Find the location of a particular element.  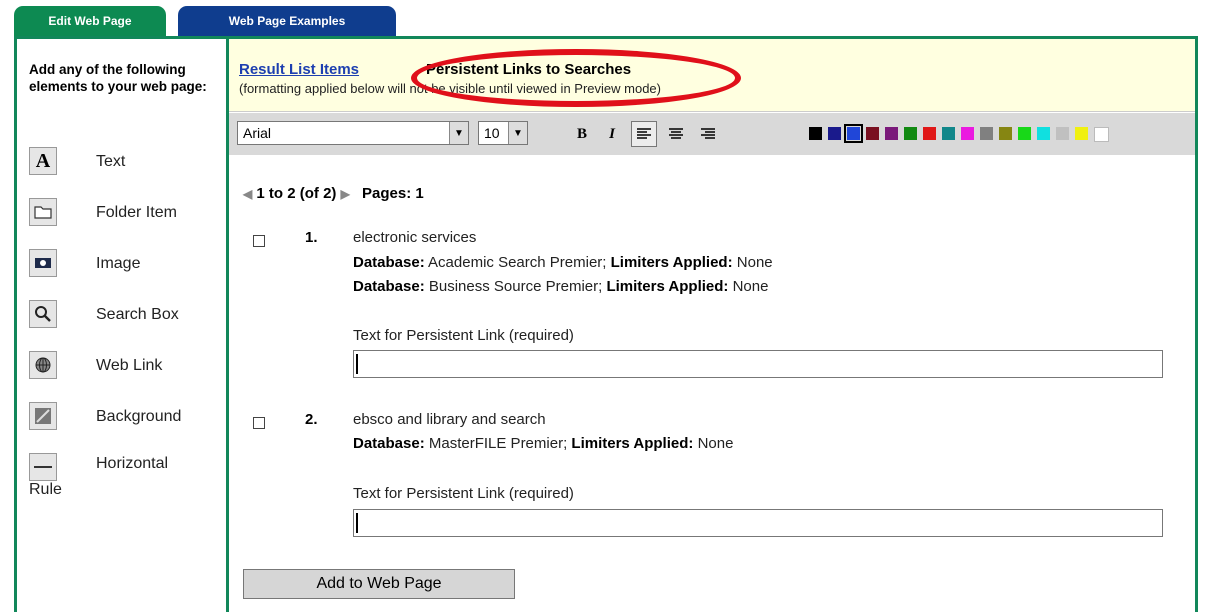

web-link-icon is located at coordinates (43, 365).